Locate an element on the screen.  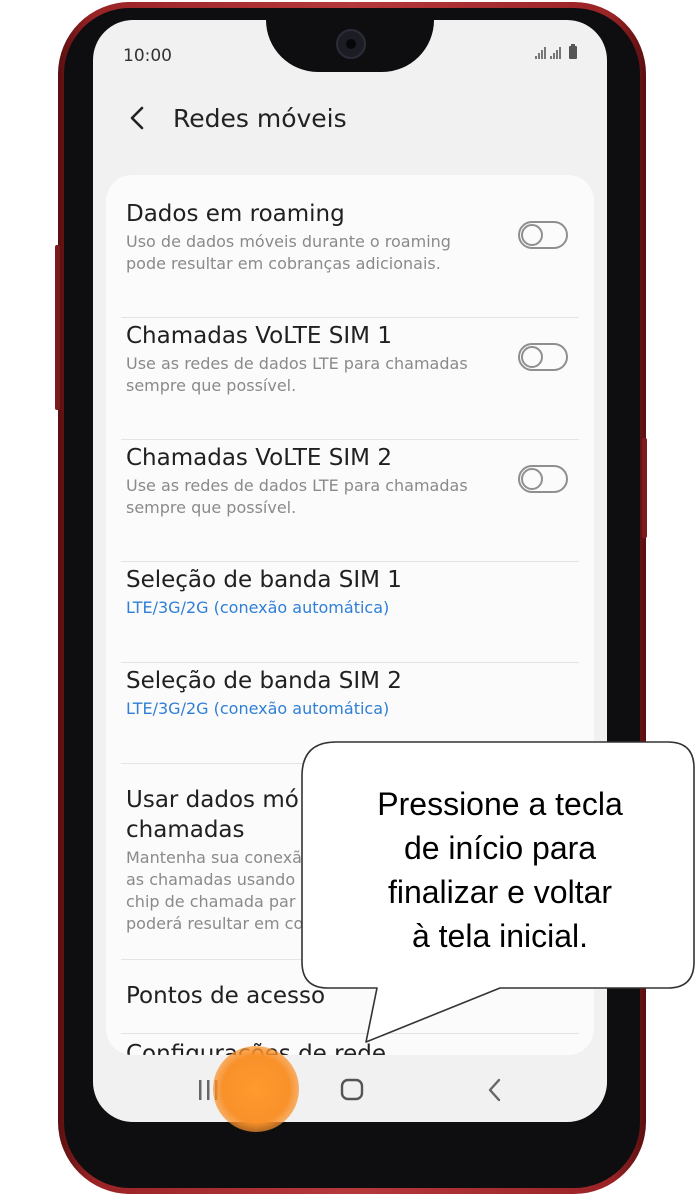
callout-line: finalizar e voltar is located at coordinates (500, 892).